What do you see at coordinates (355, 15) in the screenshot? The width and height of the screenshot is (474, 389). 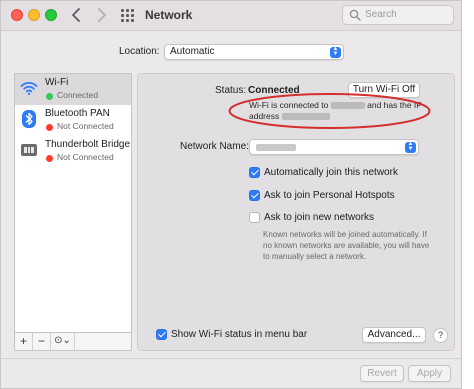 I see `search-icon` at bounding box center [355, 15].